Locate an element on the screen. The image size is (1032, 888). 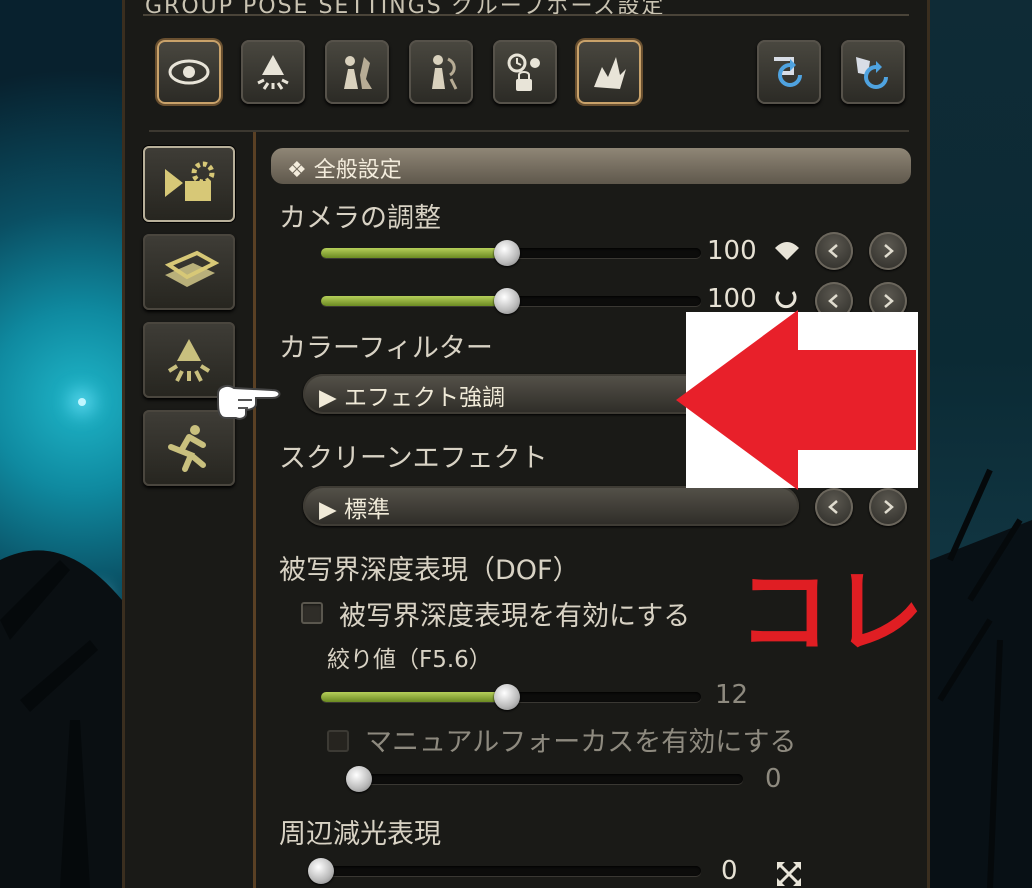
lighting-icon is located at coordinates (189, 360).